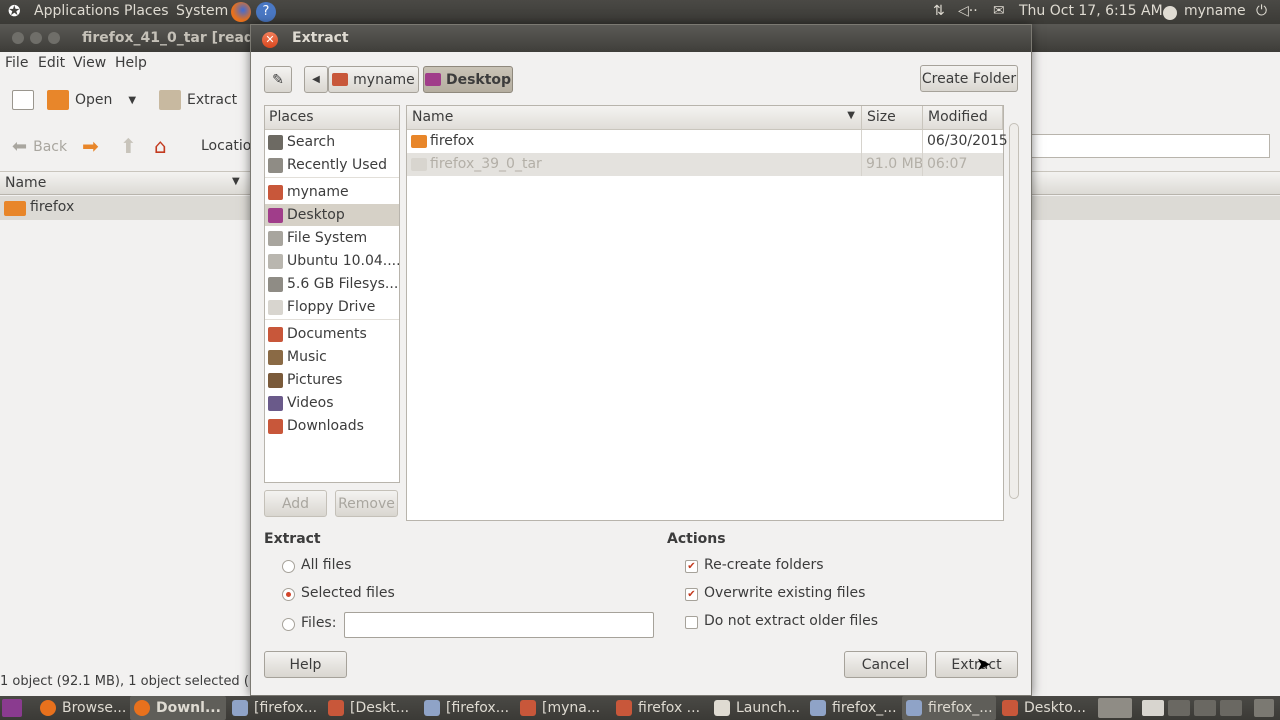 The image size is (1280, 720). Describe the element at coordinates (332, 238) in the screenshot. I see `sidebar-item-file-system: File System` at that location.